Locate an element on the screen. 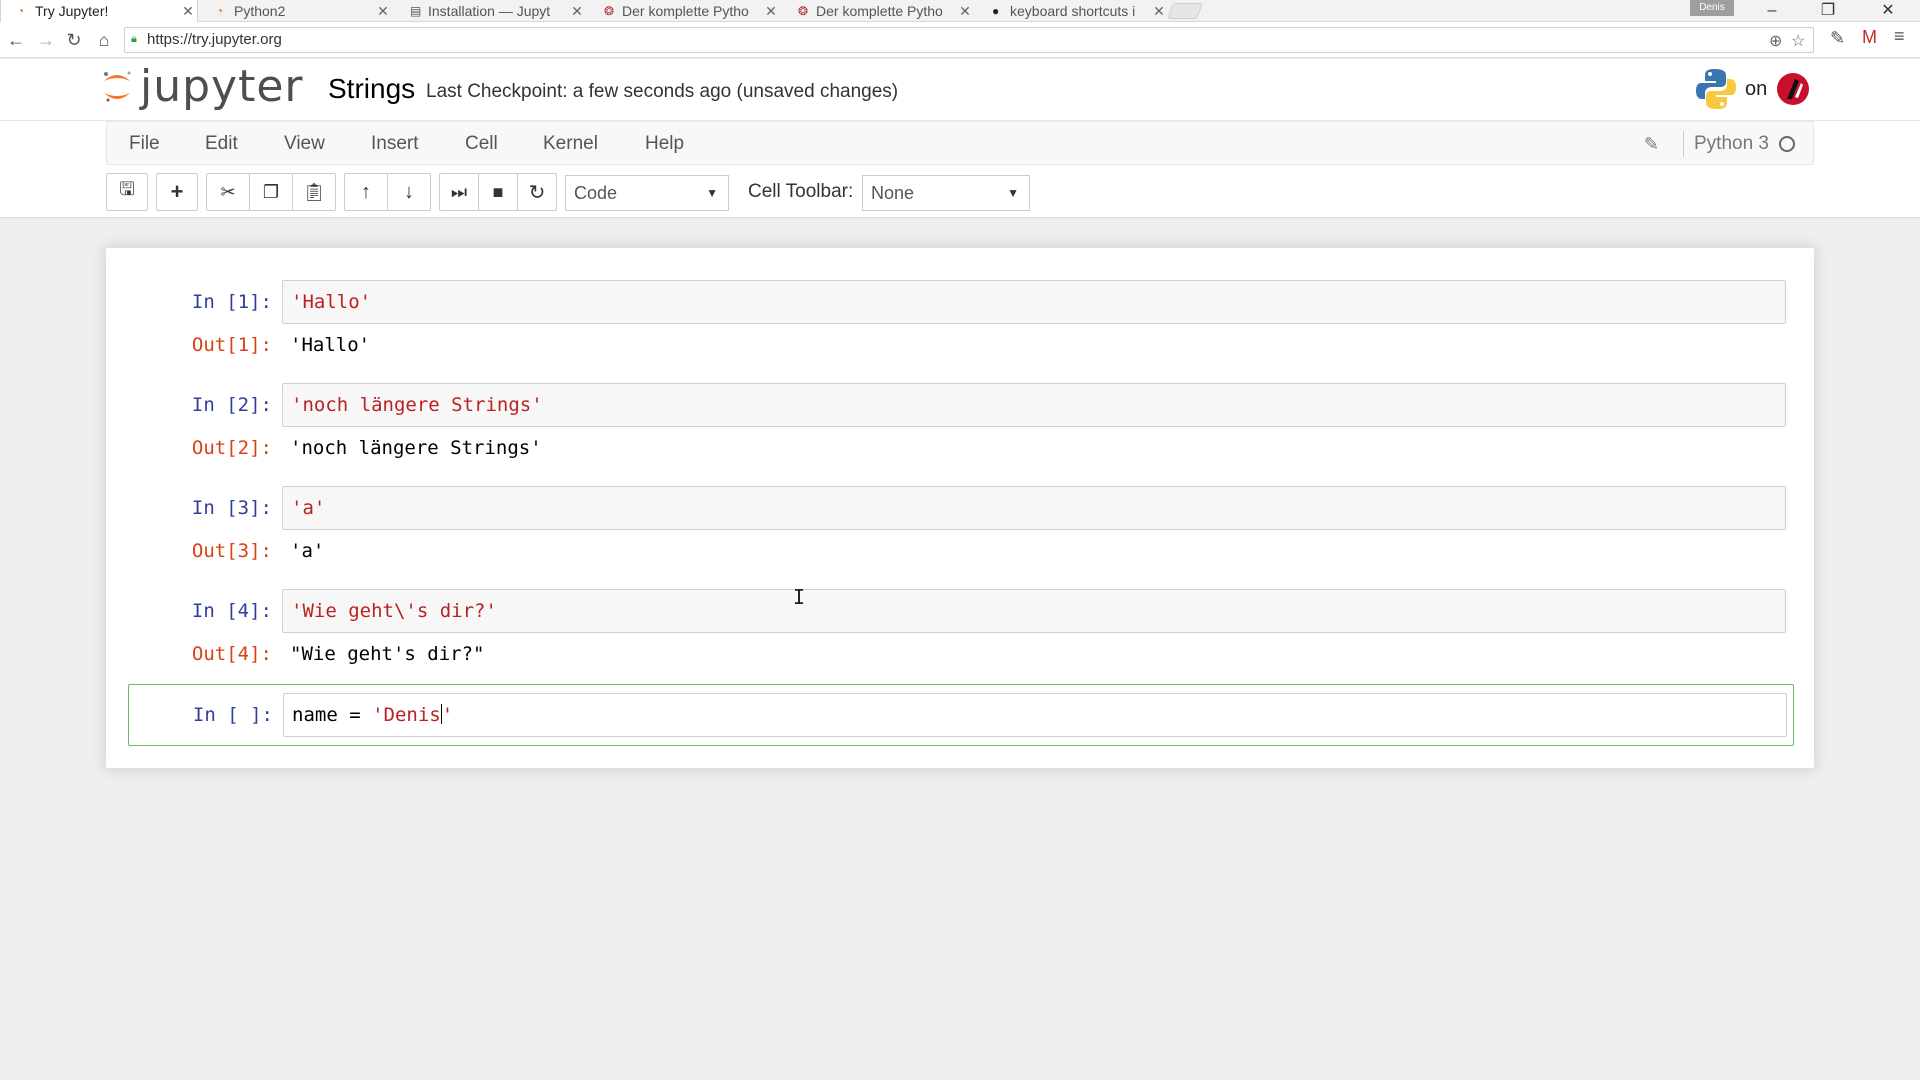 The height and width of the screenshot is (1080, 1920). code-cell: In [3]: 'a' Out[3]: 'a' is located at coordinates (961, 528).